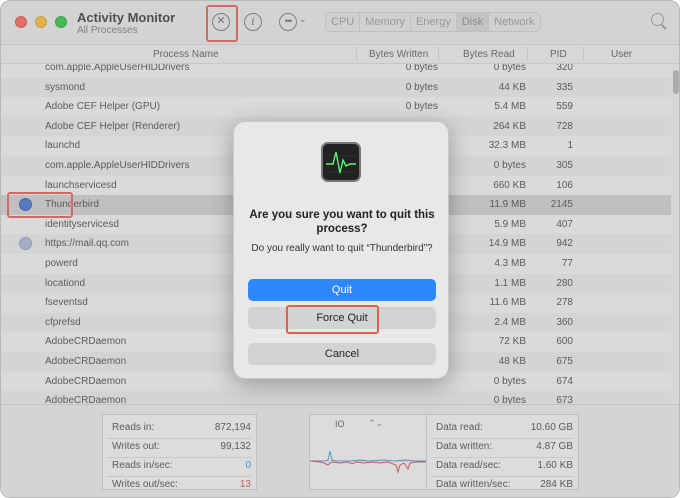 The height and width of the screenshot is (498, 680). Describe the element at coordinates (342, 354) in the screenshot. I see `cancel-button: Cancel` at that location.